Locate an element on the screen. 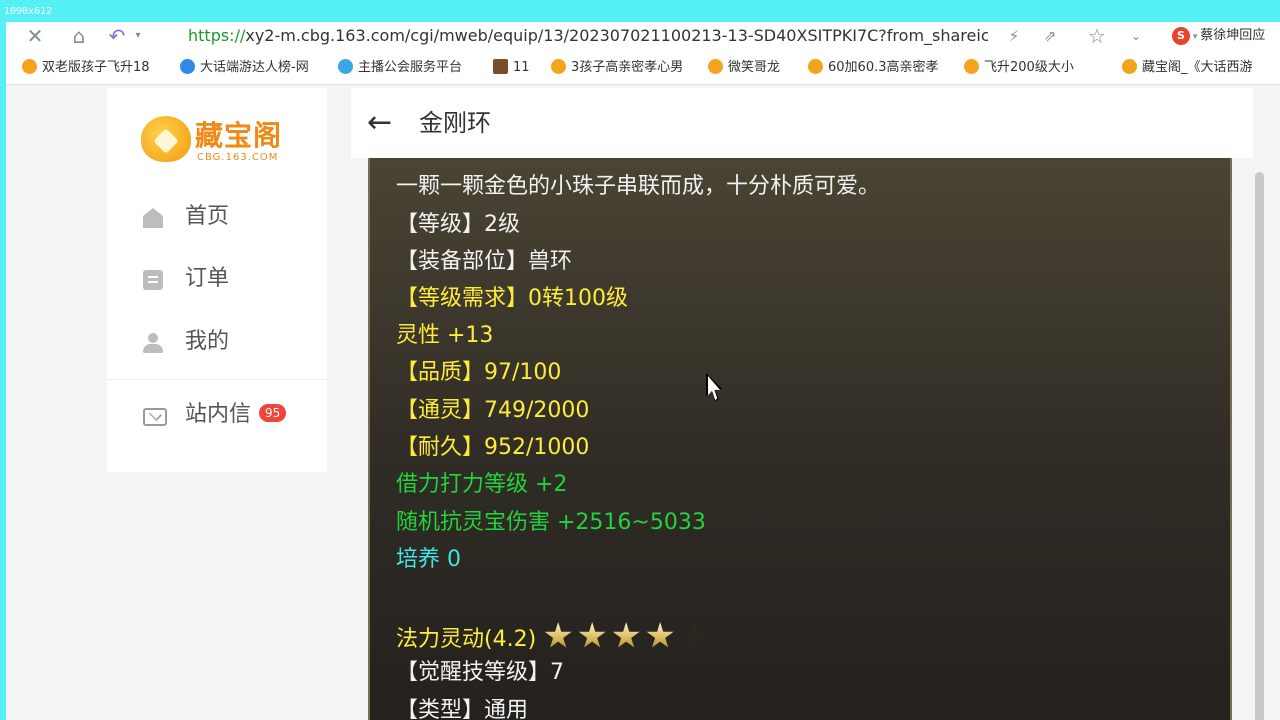 The image size is (1280, 720). scrollbar-thumb is located at coordinates (1259, 446).